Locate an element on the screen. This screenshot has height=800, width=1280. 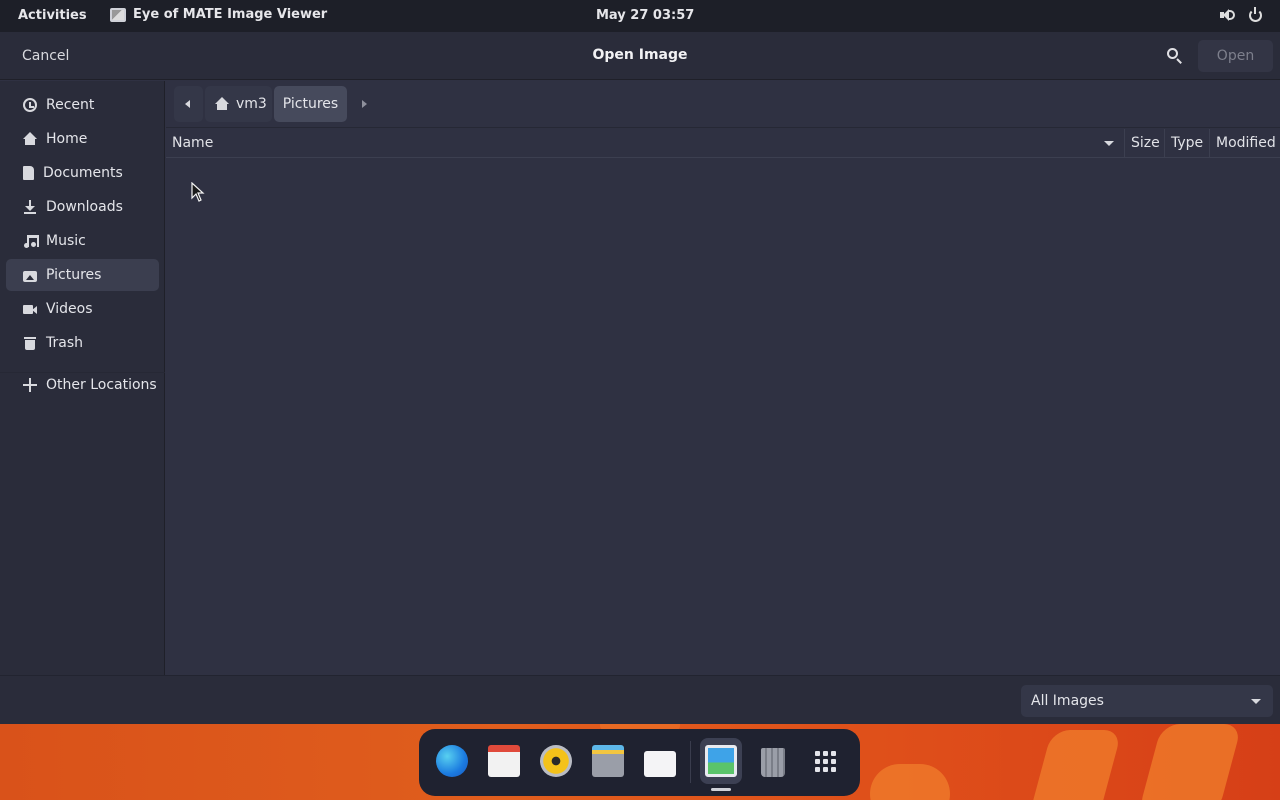
system-tray is located at coordinates (1240, 15).